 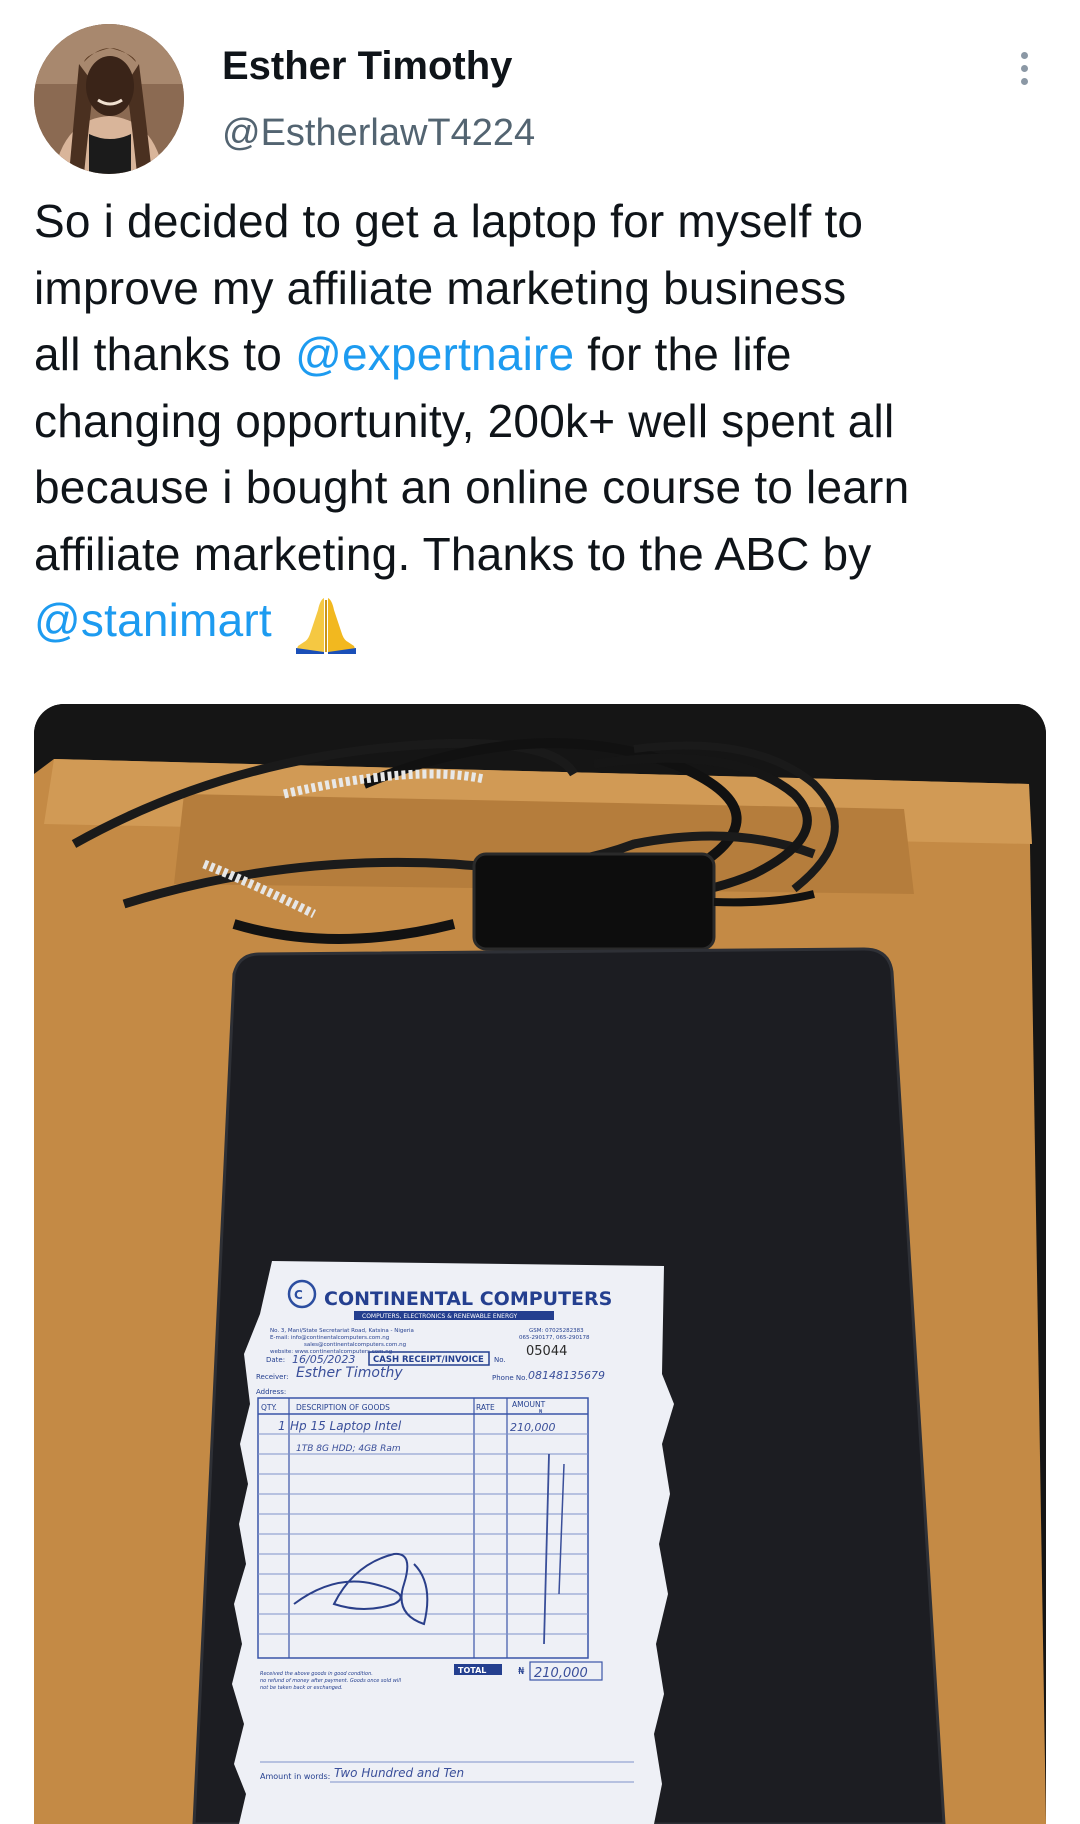 I want to click on receipt-email-2: sales@continentalcomputers.com.ng, so click(x=355, y=1345).